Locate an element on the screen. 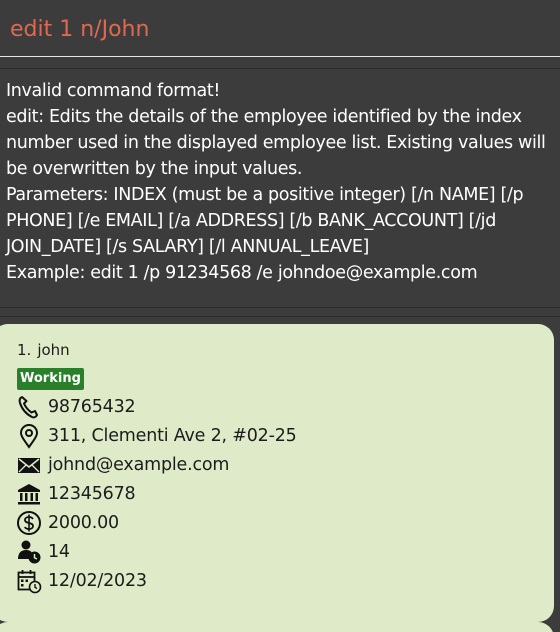 This screenshot has width=560, height=632. location-pin-icon is located at coordinates (29, 436).